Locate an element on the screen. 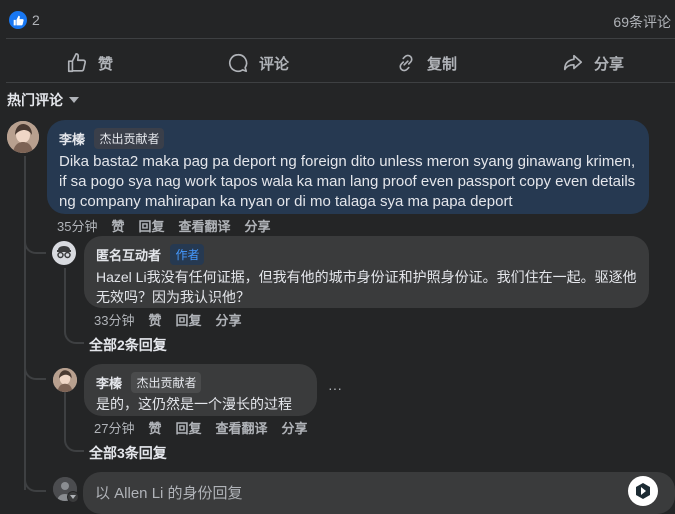  comment-reply-link: 回复 is located at coordinates (151, 225).